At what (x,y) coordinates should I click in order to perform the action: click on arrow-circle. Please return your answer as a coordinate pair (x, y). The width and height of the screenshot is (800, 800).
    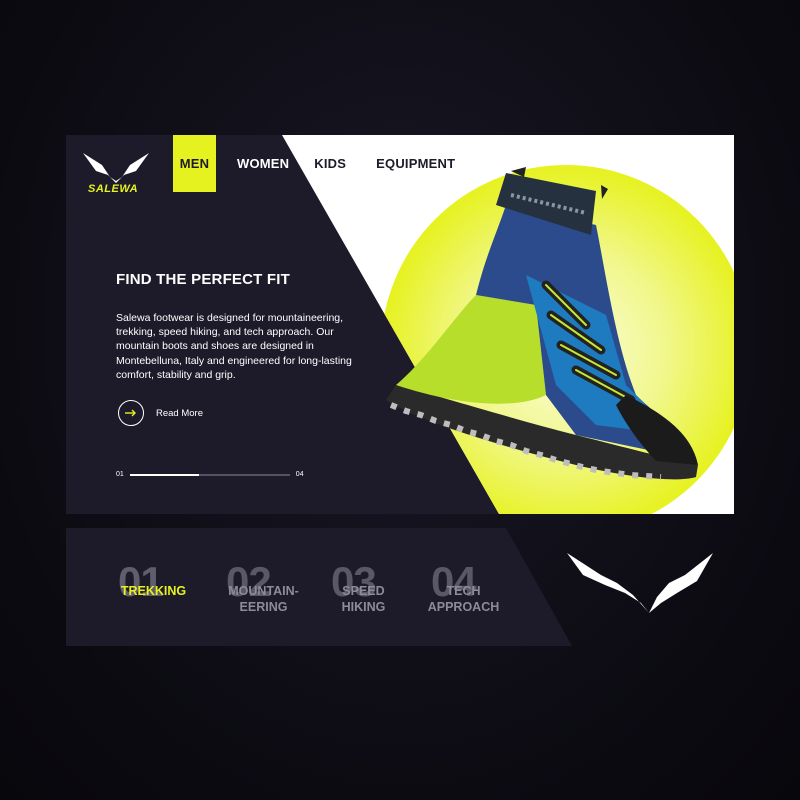
    Looking at the image, I should click on (131, 413).